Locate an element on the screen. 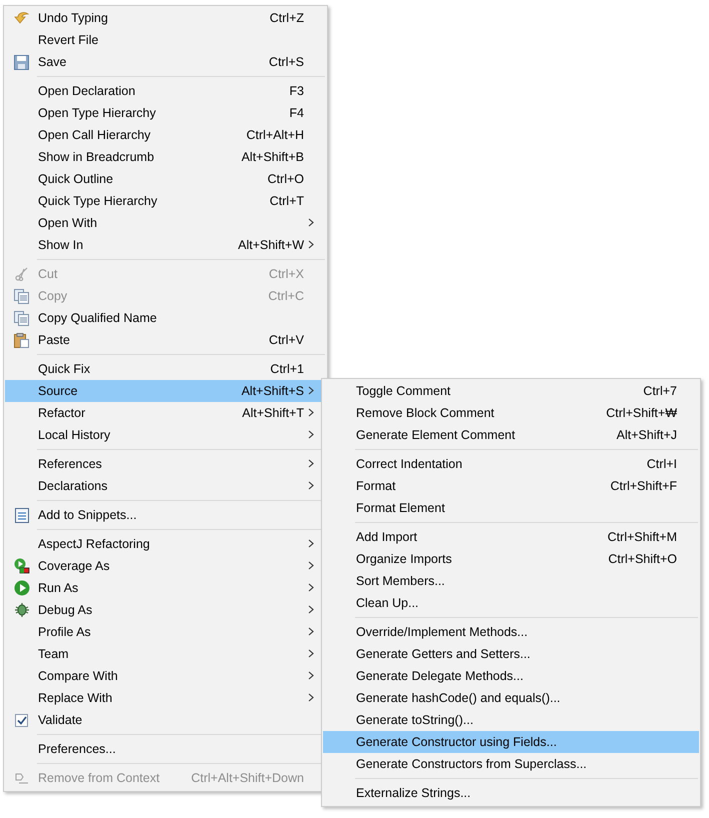  menu-item: AspectJ Refactoring is located at coordinates (165, 544).